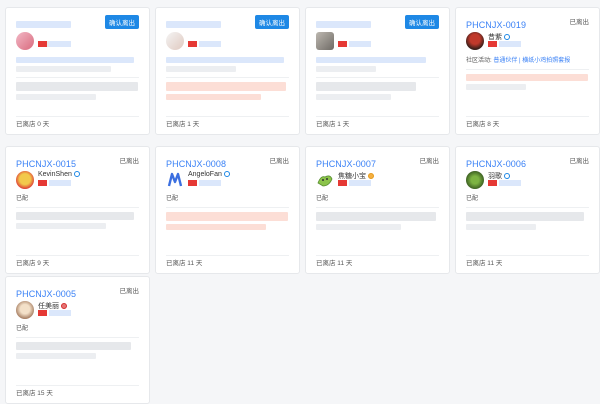  What do you see at coordinates (352, 176) in the screenshot?
I see `username: 焦糖小宝` at bounding box center [352, 176].